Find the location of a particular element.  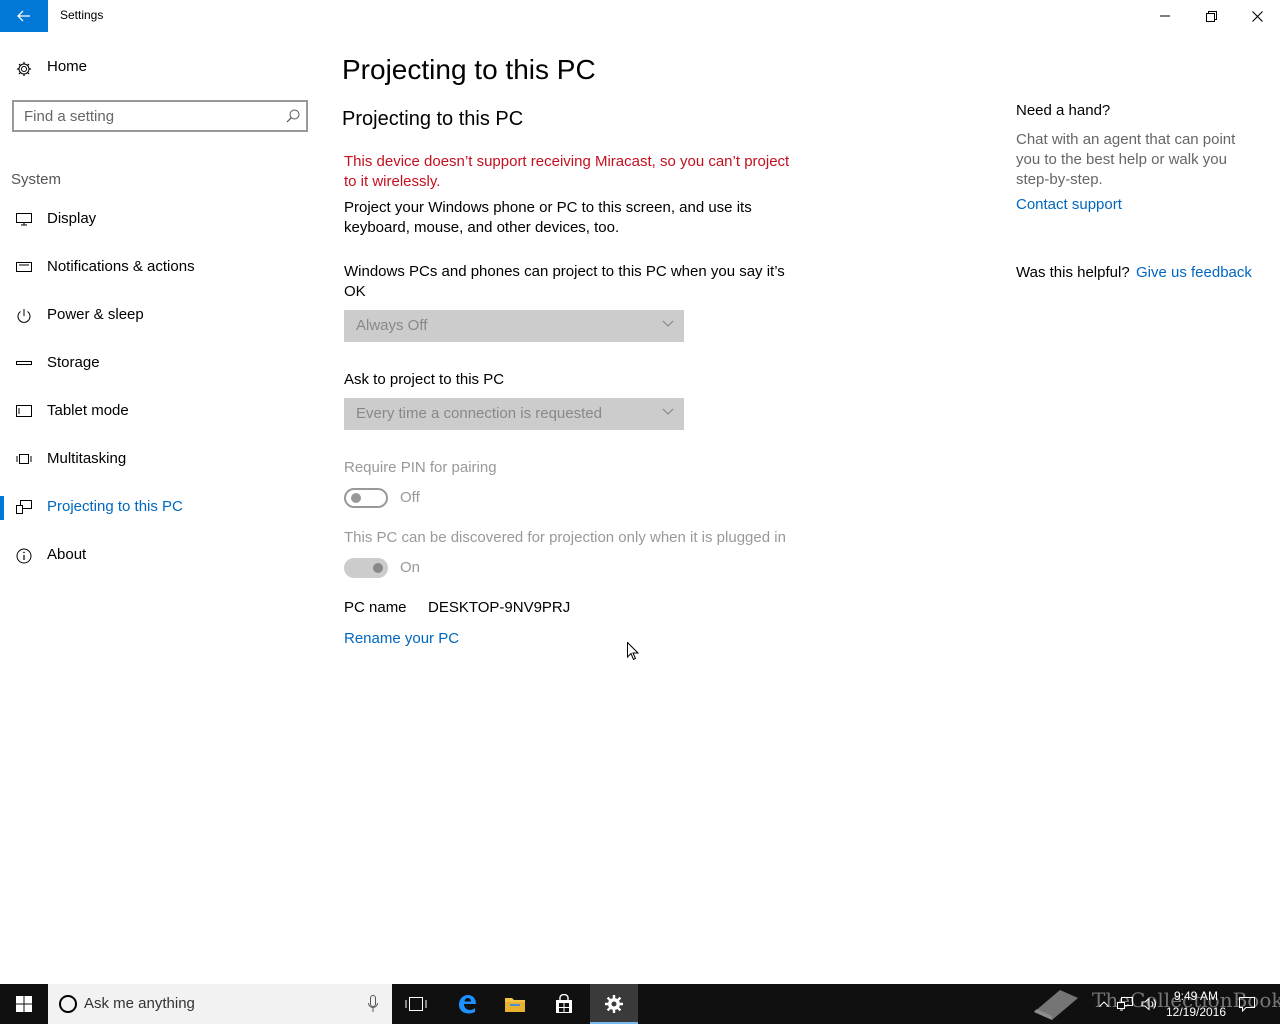

sidebar-item-projecting: Projecting to this PC is located at coordinates (160, 508).